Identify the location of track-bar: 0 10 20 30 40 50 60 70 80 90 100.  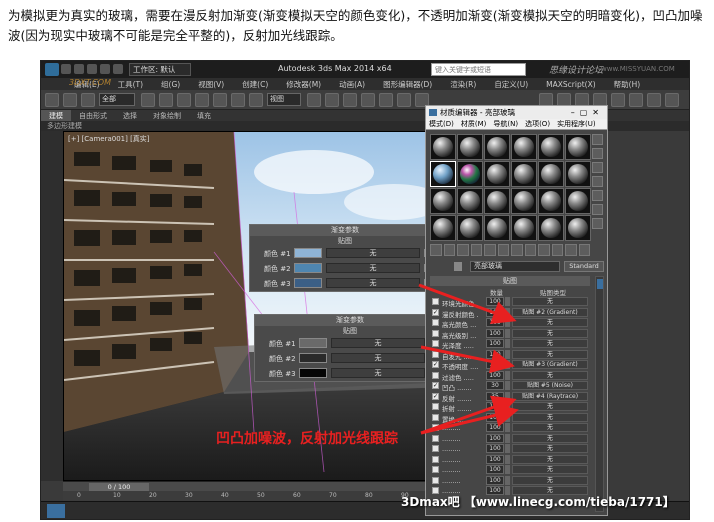
(259, 496).